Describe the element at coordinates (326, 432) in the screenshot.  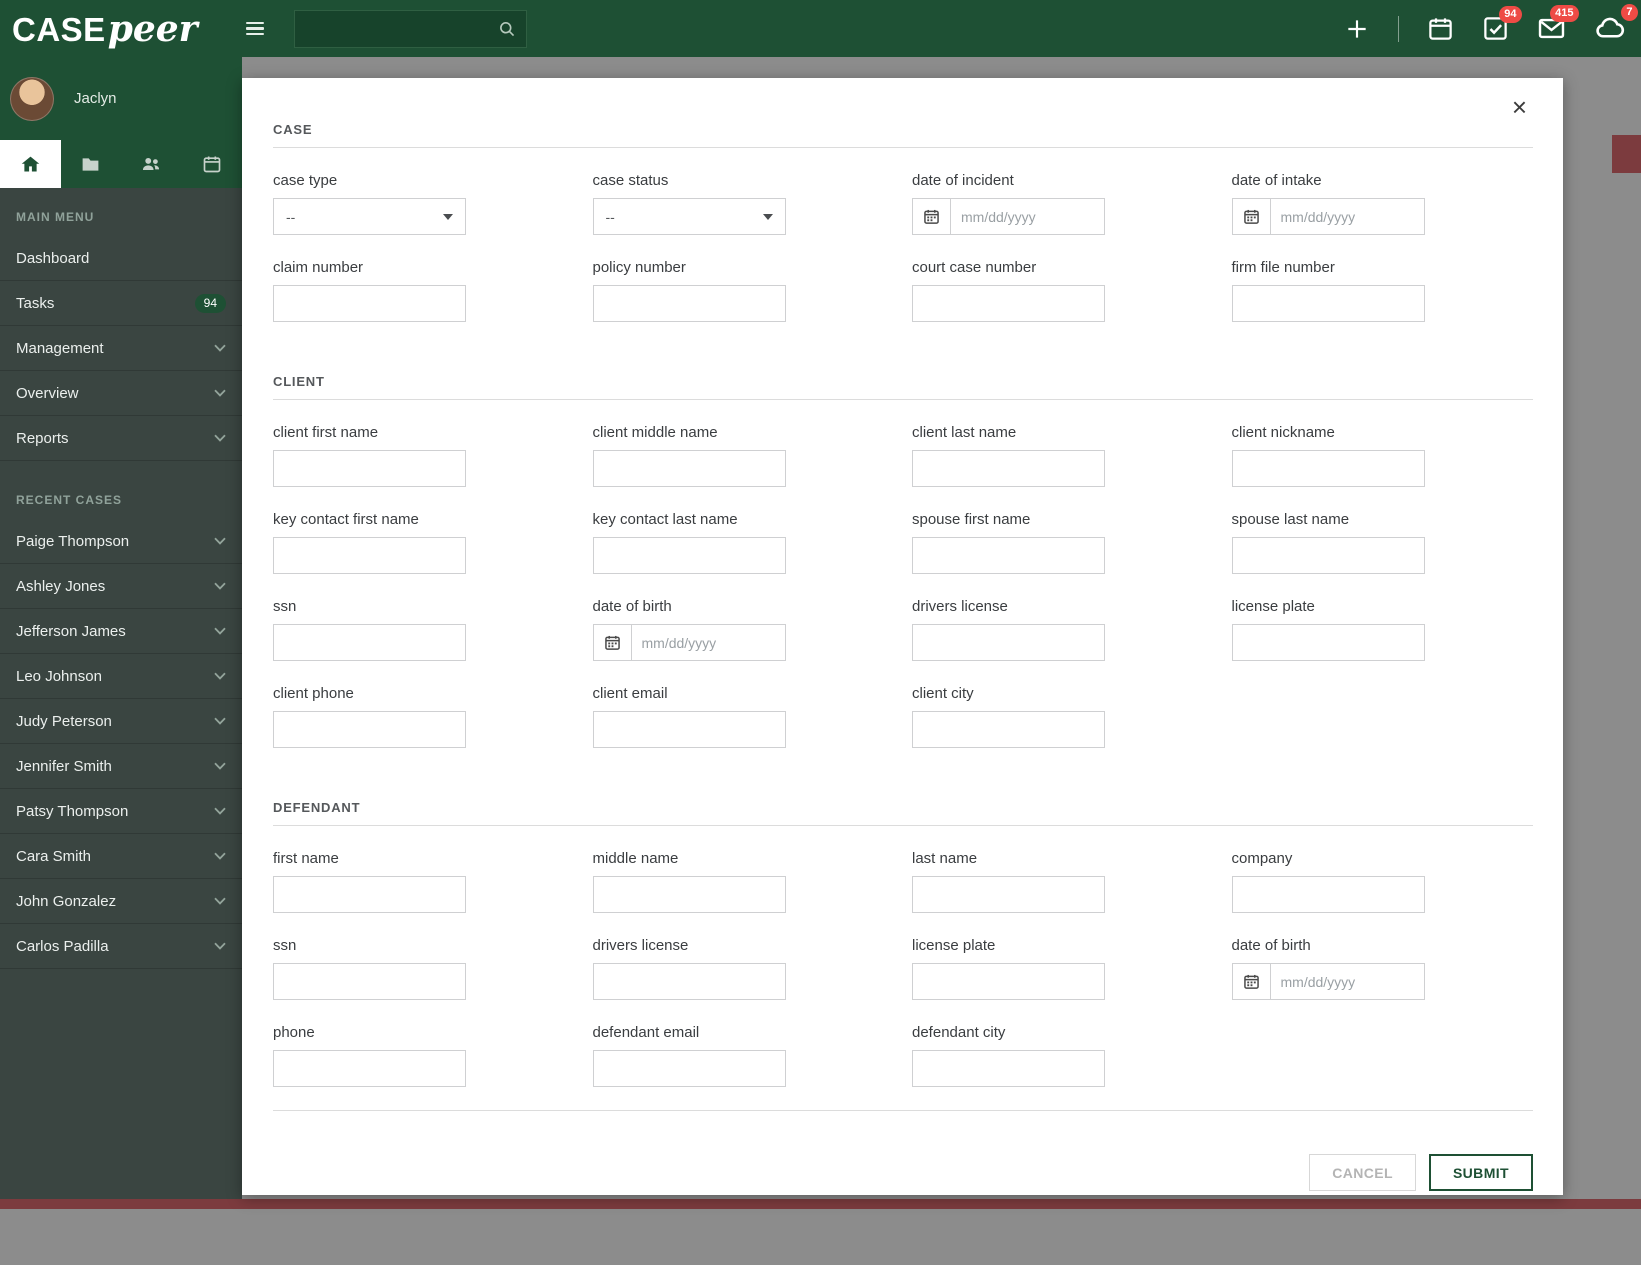
I see `field-label: client first name` at that location.